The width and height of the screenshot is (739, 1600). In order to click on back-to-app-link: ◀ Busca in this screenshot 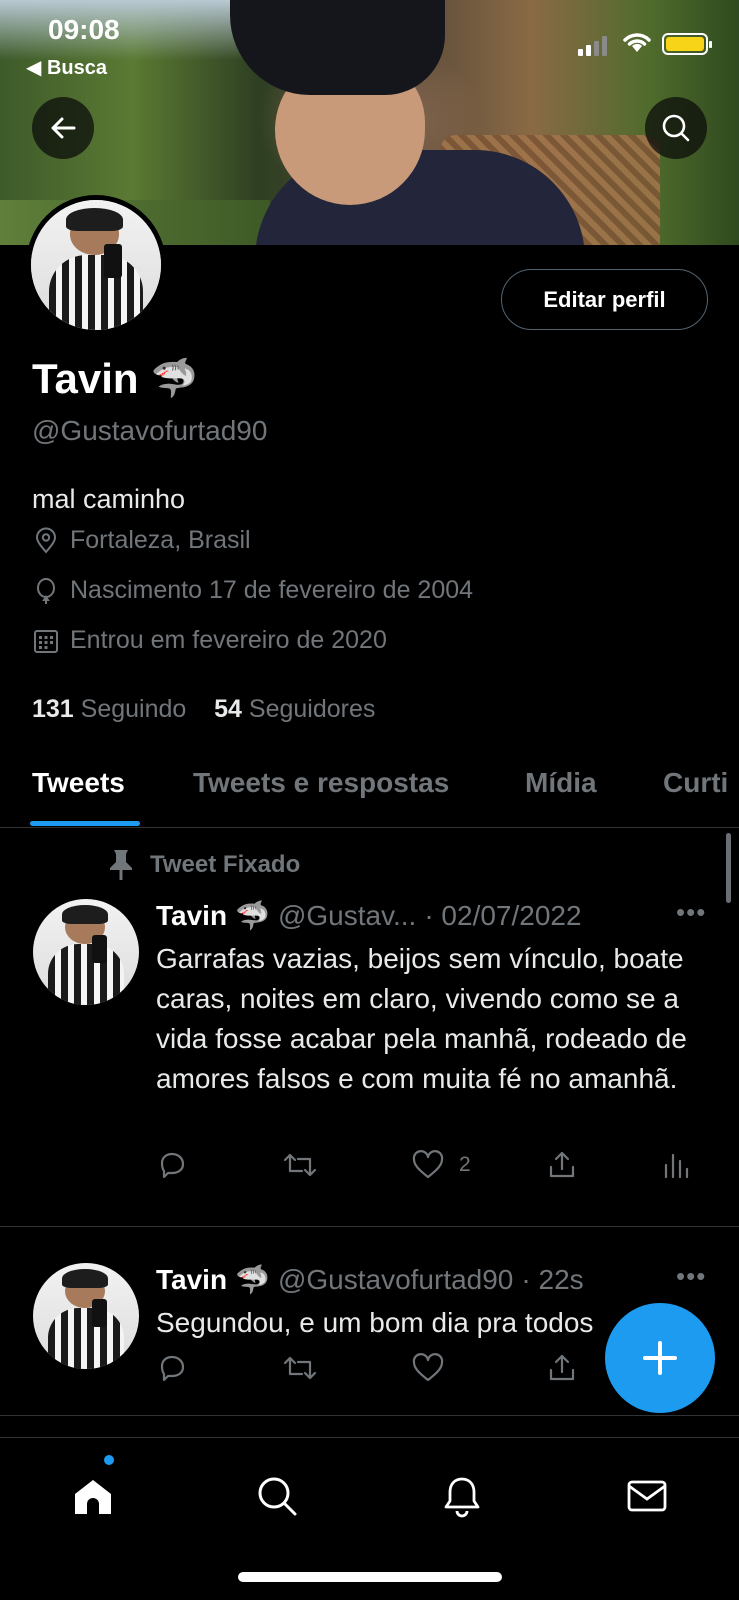, I will do `click(66, 67)`.